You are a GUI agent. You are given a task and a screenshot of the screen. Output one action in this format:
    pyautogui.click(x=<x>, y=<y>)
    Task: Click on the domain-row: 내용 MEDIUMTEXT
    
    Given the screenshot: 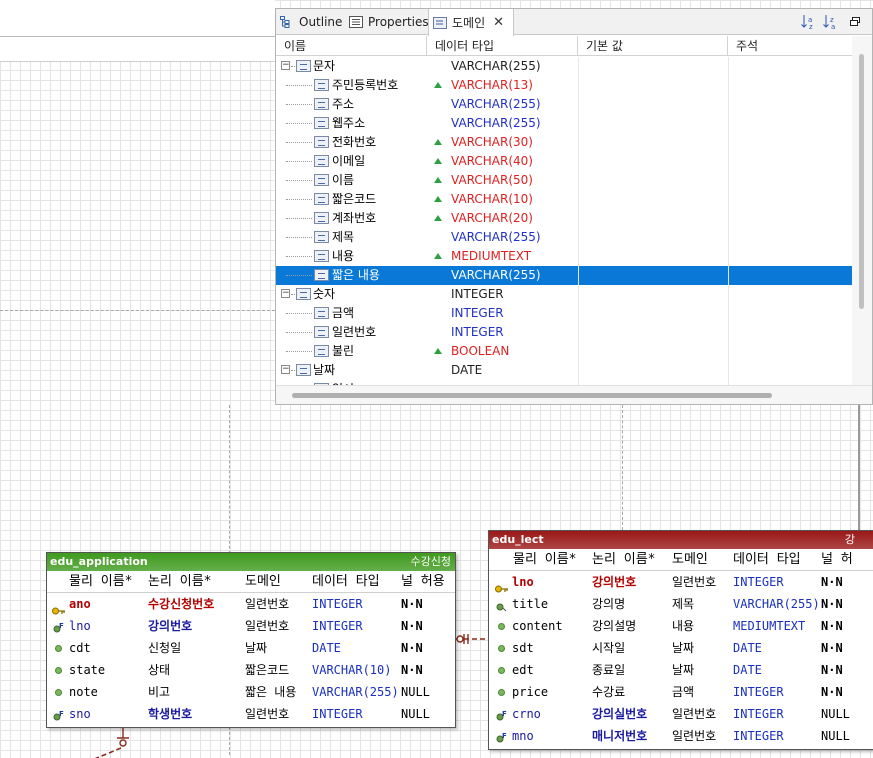 What is the action you would take?
    pyautogui.click(x=564, y=256)
    